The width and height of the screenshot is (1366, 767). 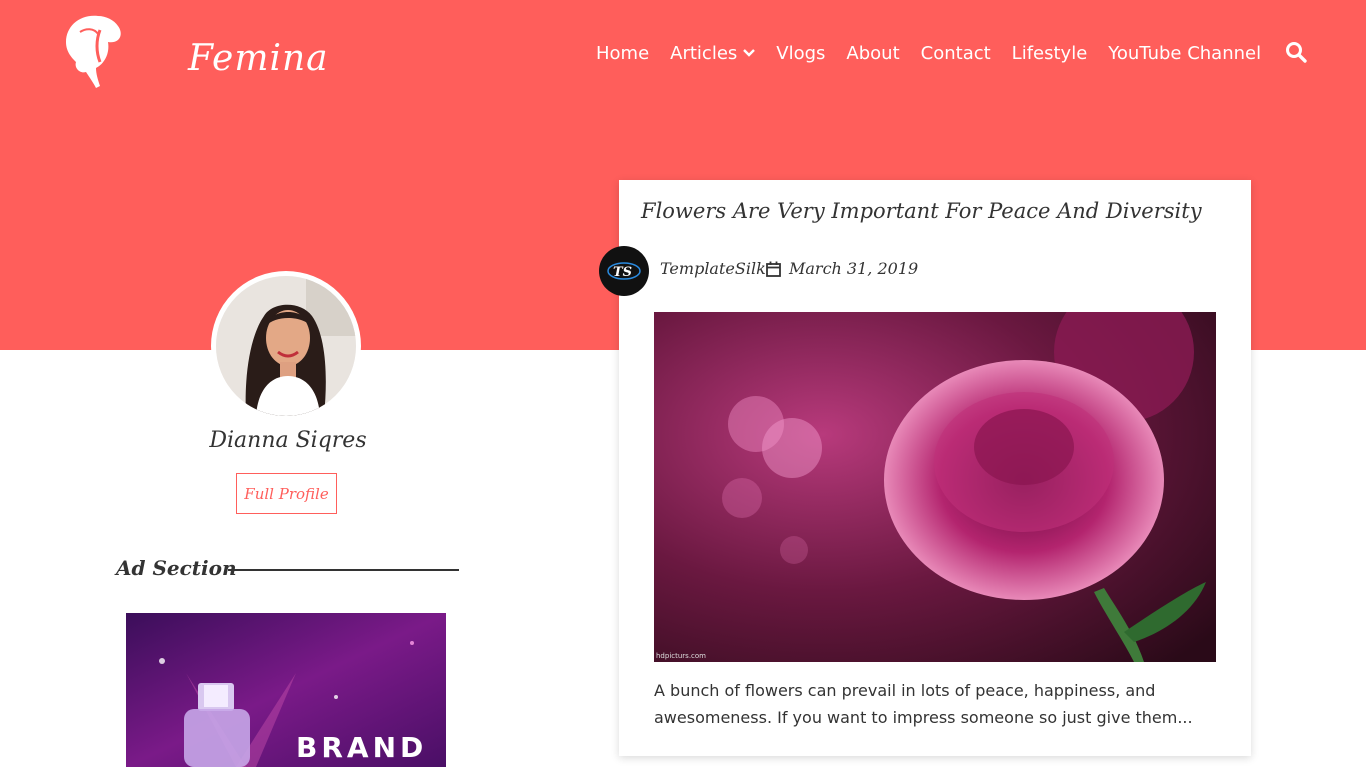 I want to click on nav-lifestyle-label: Lifestyle, so click(x=1049, y=53).